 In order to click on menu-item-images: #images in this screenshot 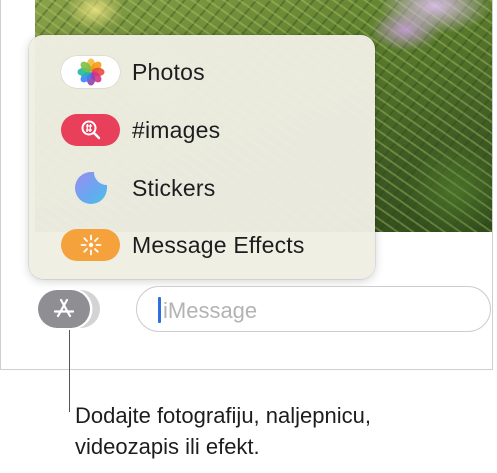, I will do `click(202, 130)`.